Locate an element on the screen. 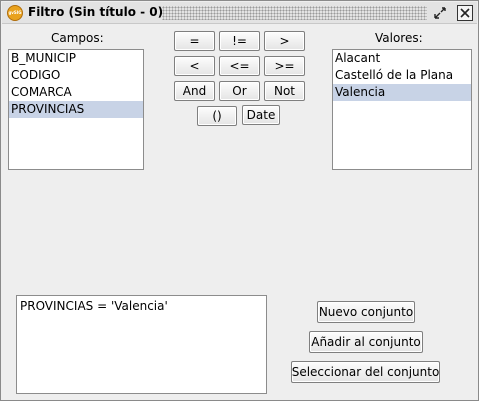  less-than-button: < is located at coordinates (194, 66).